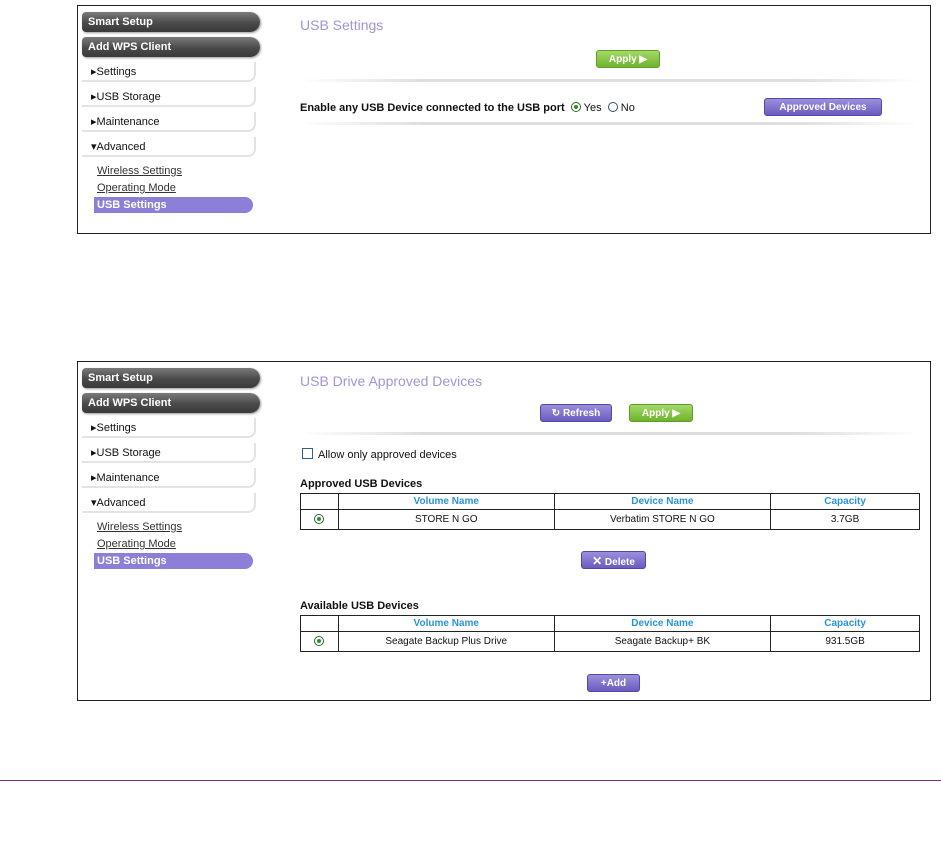 This screenshot has width=941, height=850. Describe the element at coordinates (662, 641) in the screenshot. I see `device-name-cell: Seagate Backup+ BK` at that location.